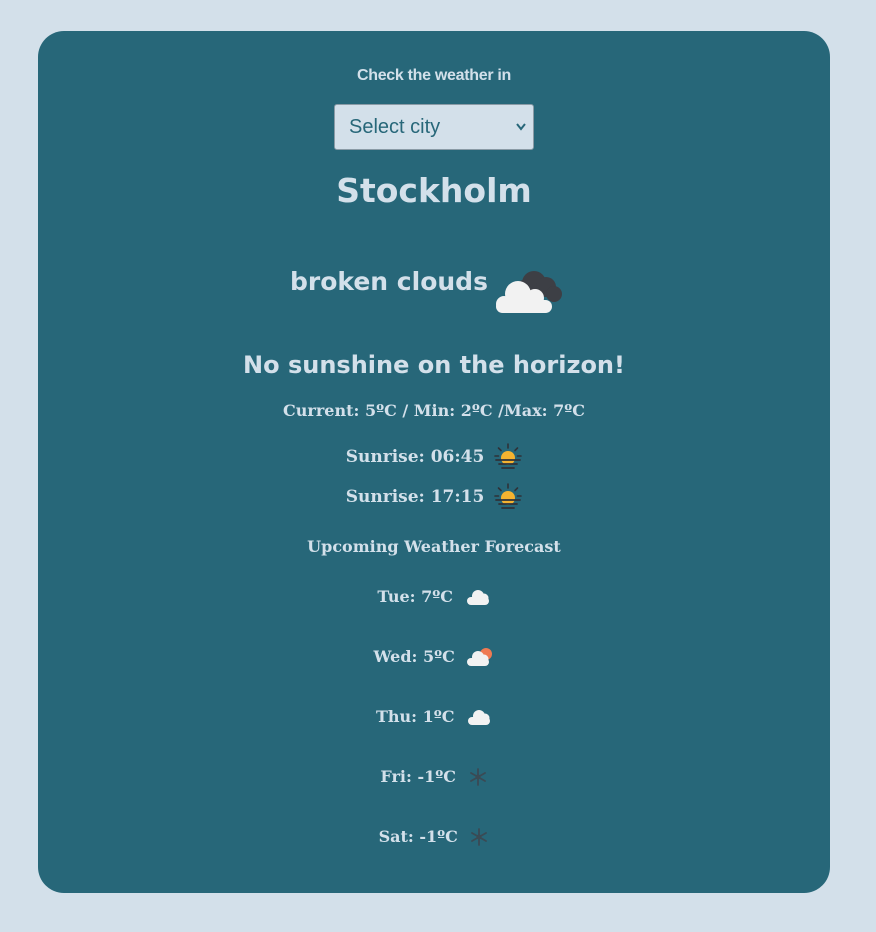  Describe the element at coordinates (415, 716) in the screenshot. I see `forecast-label: Thu: 1ºC` at that location.